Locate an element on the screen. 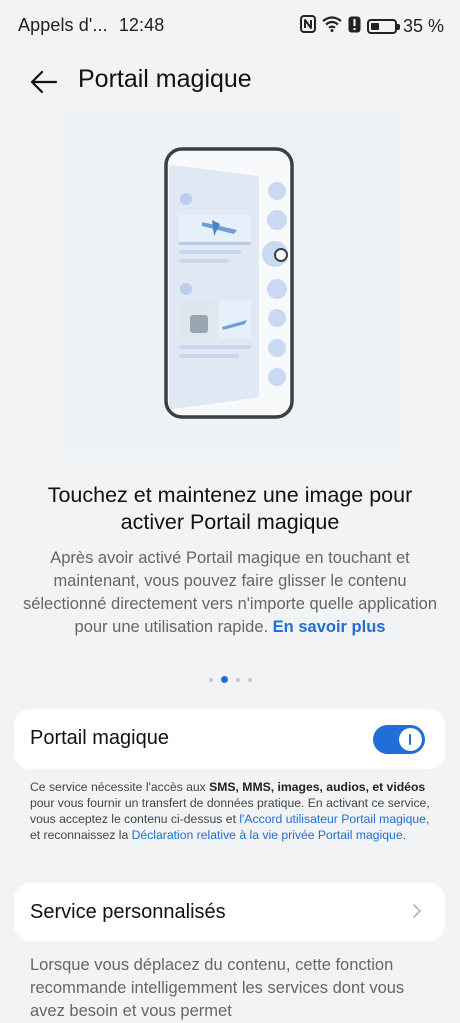 This screenshot has height=1023, width=460. status-left: Appels d'... 12:48 is located at coordinates (91, 25).